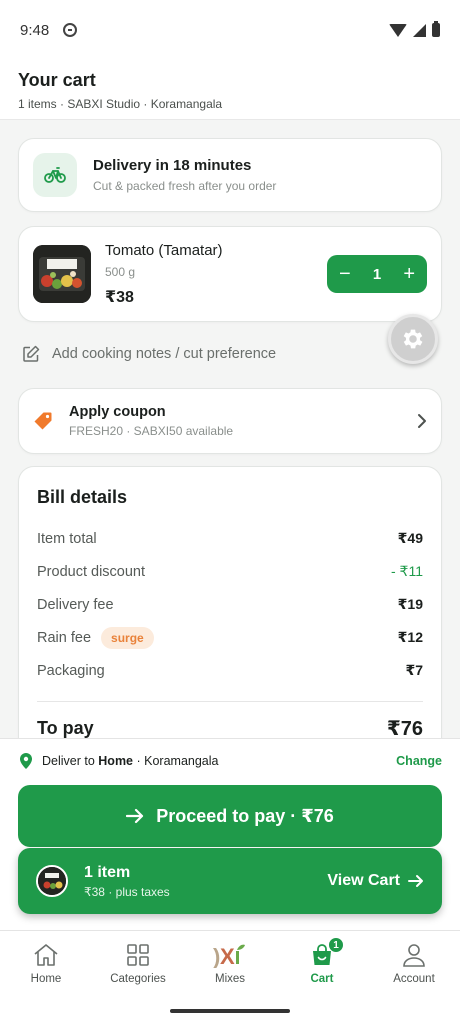  What do you see at coordinates (70, 761) in the screenshot?
I see `deliver-to-prefix: Deliver to` at bounding box center [70, 761].